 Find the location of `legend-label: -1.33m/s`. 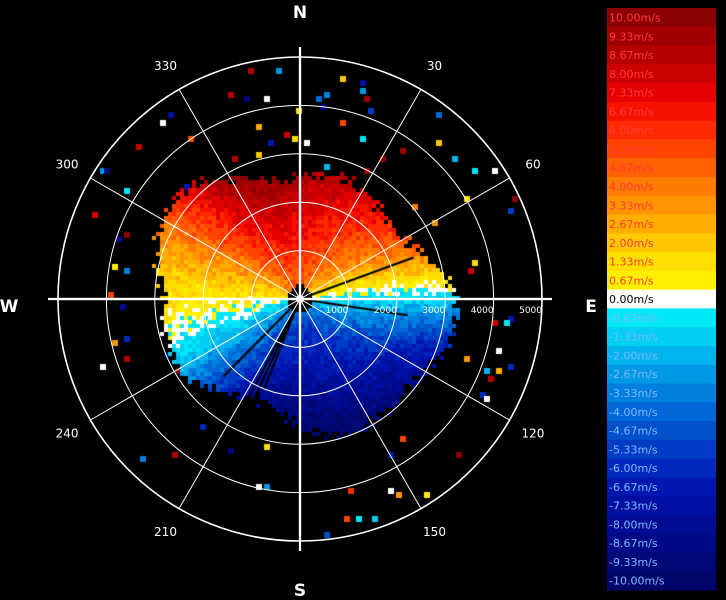

legend-label: -1.33m/s is located at coordinates (633, 337).